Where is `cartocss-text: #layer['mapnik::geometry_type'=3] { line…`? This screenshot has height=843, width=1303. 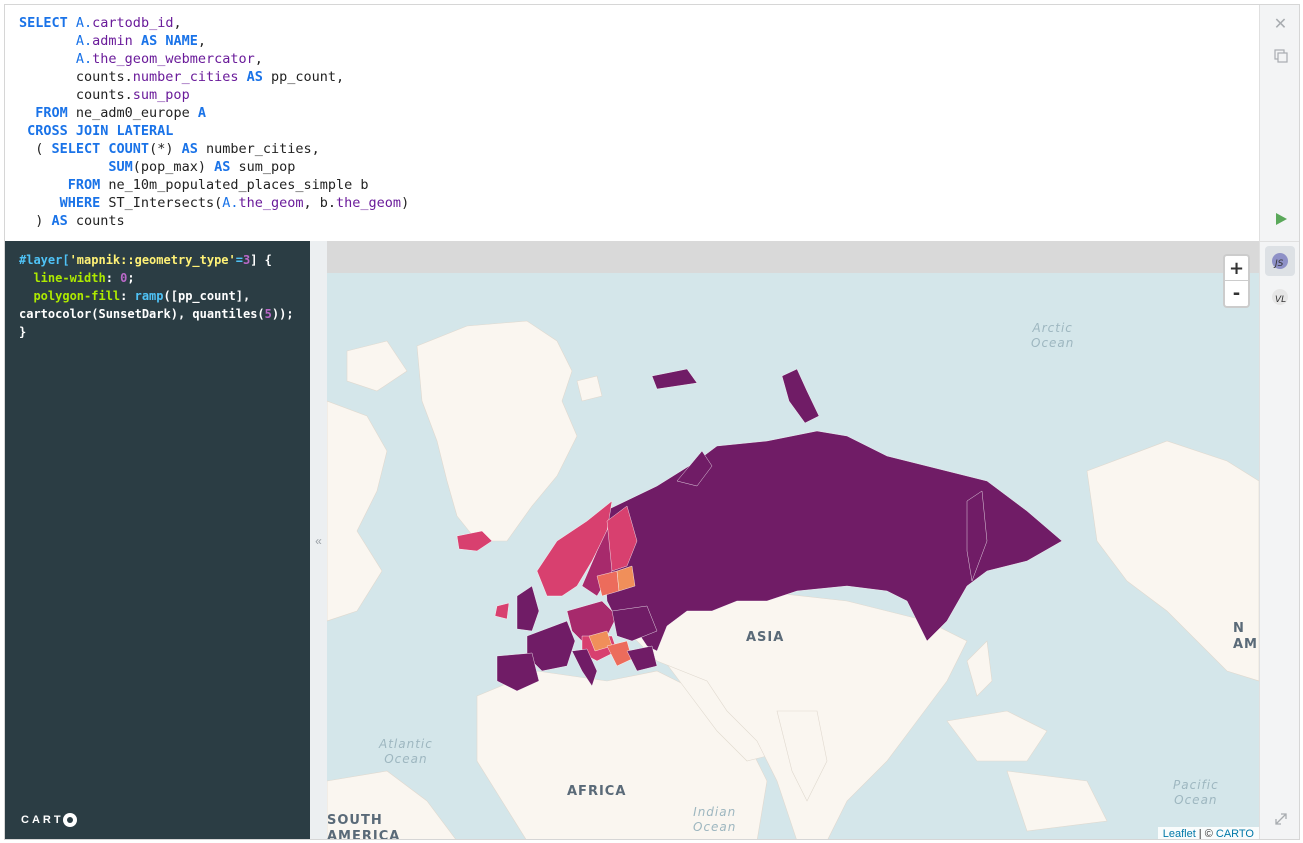 cartocss-text: #layer['mapnik::geometry_type'=3] { line… is located at coordinates (164, 296).